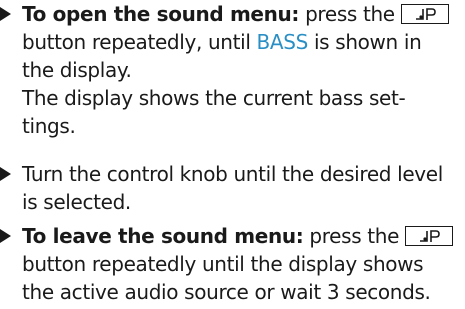 Image resolution: width=465 pixels, height=309 pixels. Describe the element at coordinates (139, 42) in the screenshot. I see `step-text: button repeatedly, until` at that location.